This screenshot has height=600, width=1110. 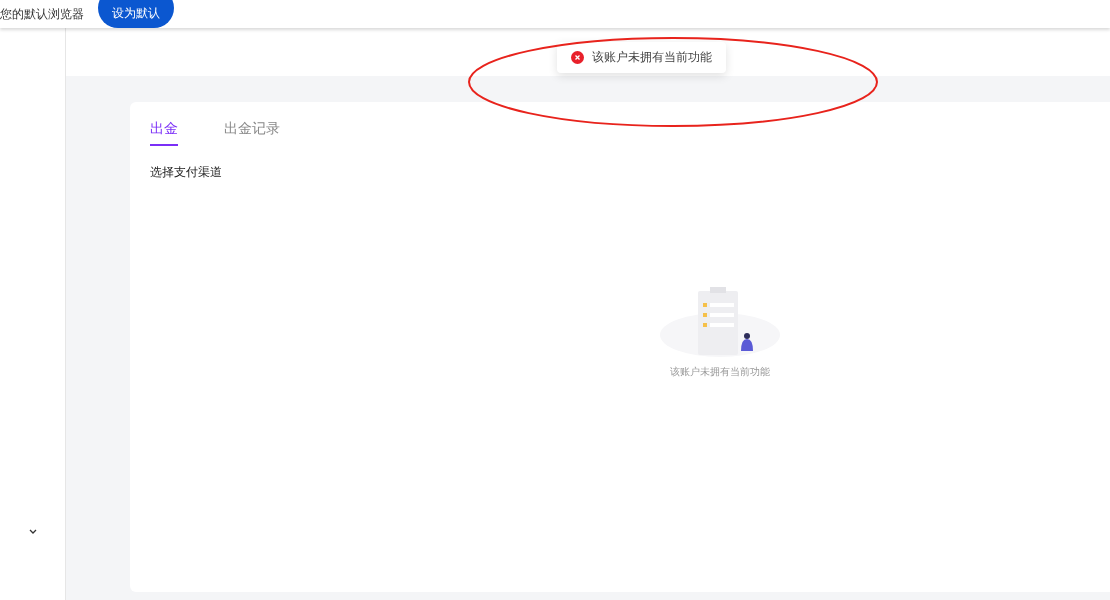 What do you see at coordinates (252, 133) in the screenshot?
I see `tab: 出金记录` at bounding box center [252, 133].